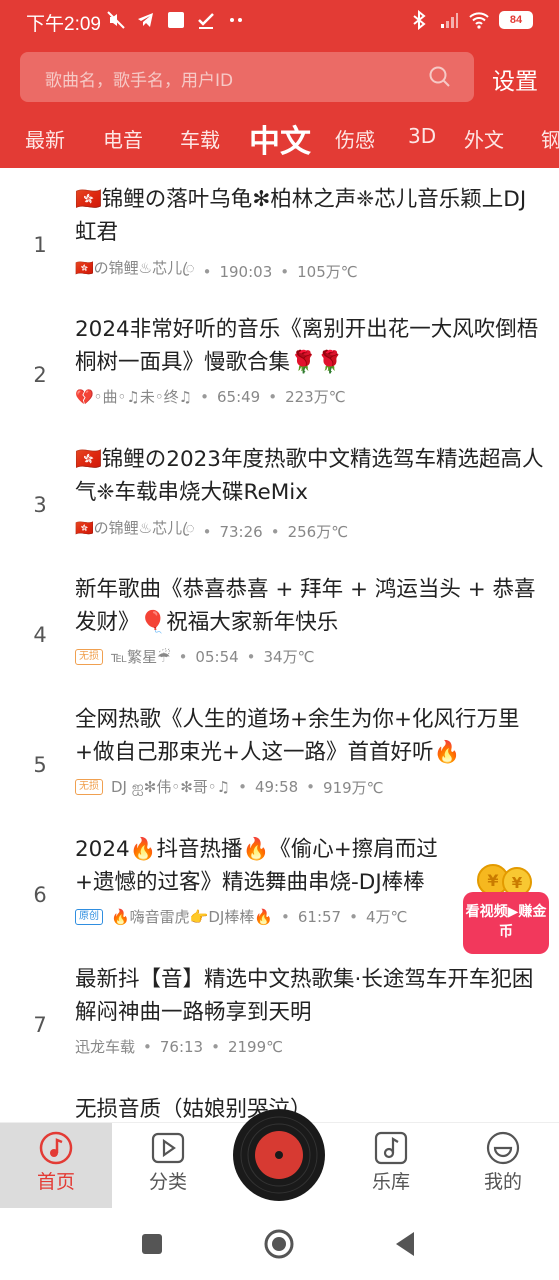 The width and height of the screenshot is (559, 1280). Describe the element at coordinates (247, 77) in the screenshot. I see `search-input: 歌曲名，歌手名，用户ID` at that location.